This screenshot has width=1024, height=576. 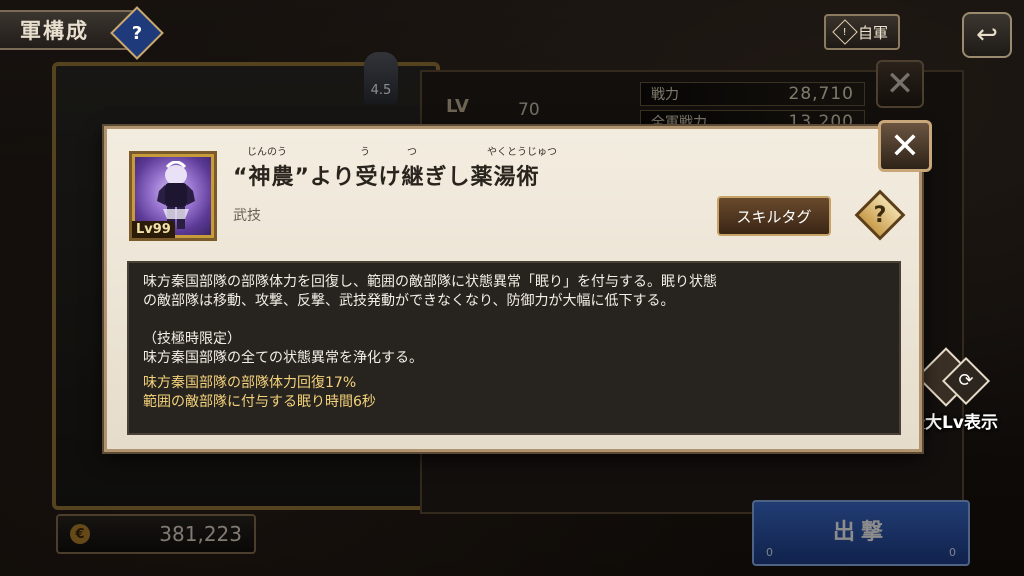 I want to click on skill-help-button: ?, so click(x=880, y=215).